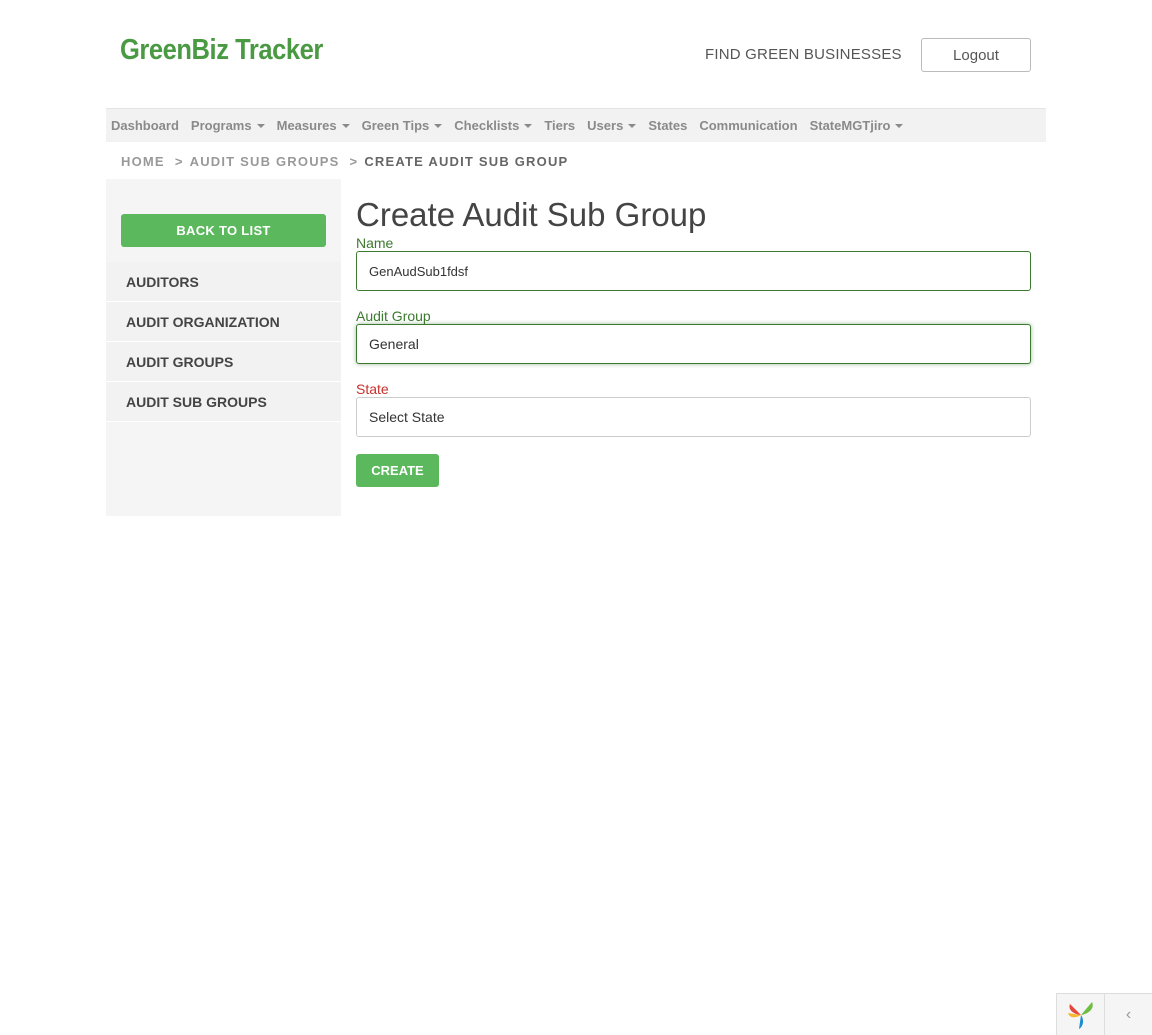 The height and width of the screenshot is (1035, 1152). What do you see at coordinates (393, 316) in the screenshot?
I see `audit-group-label: Audit Group` at bounding box center [393, 316].